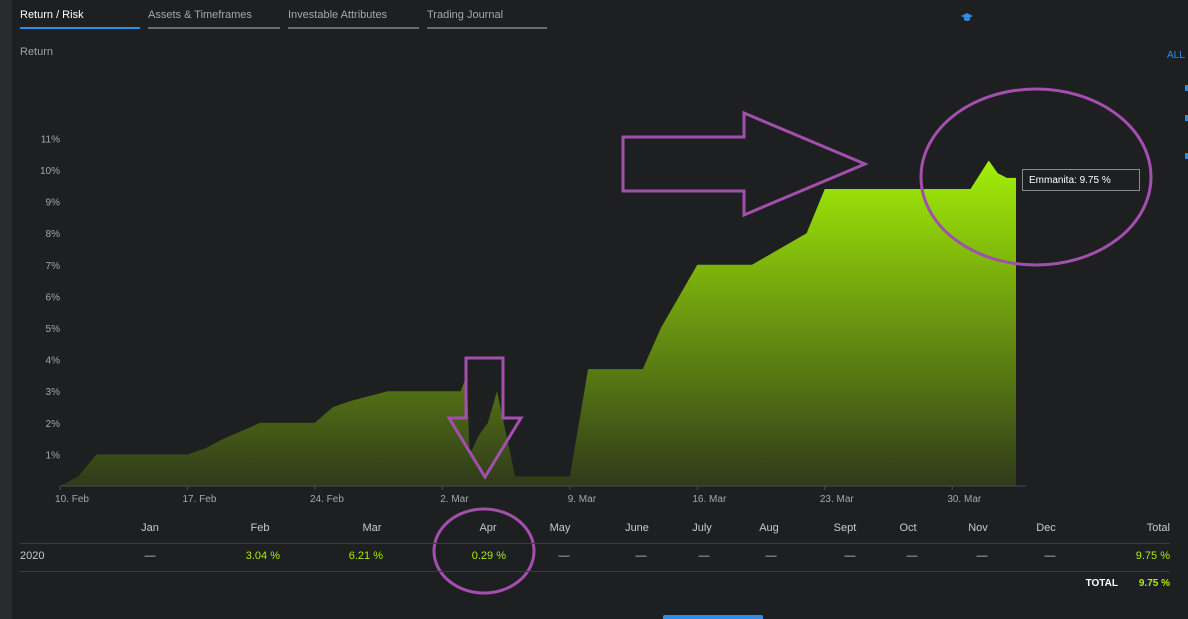  Describe the element at coordinates (150, 528) in the screenshot. I see `col-header-jan: Jan` at that location.